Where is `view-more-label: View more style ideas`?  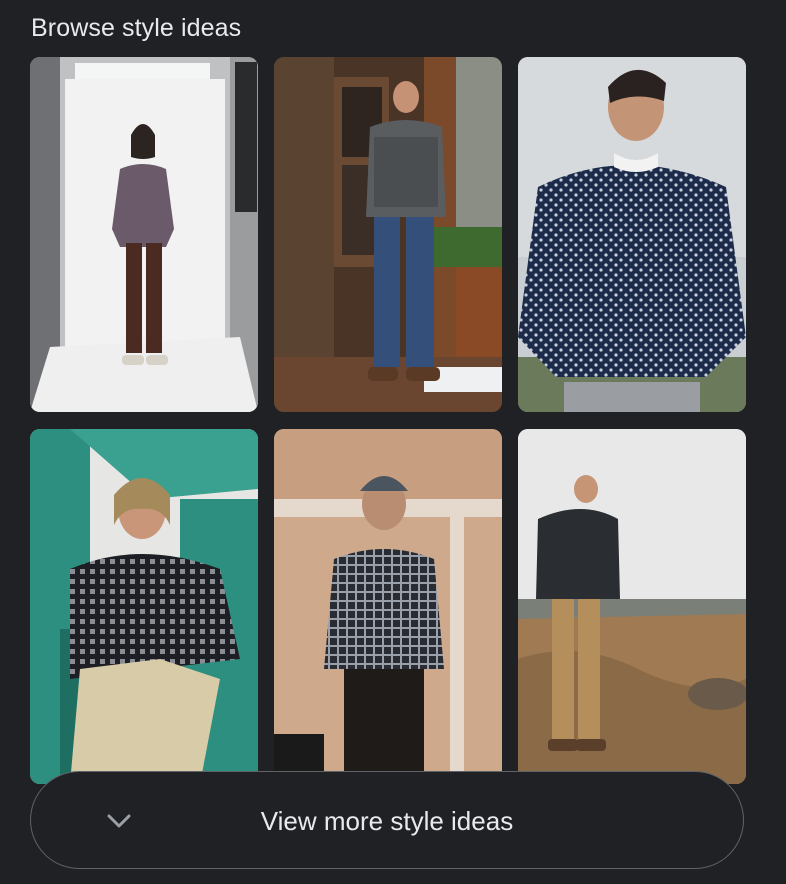
view-more-label: View more style ideas is located at coordinates (387, 821).